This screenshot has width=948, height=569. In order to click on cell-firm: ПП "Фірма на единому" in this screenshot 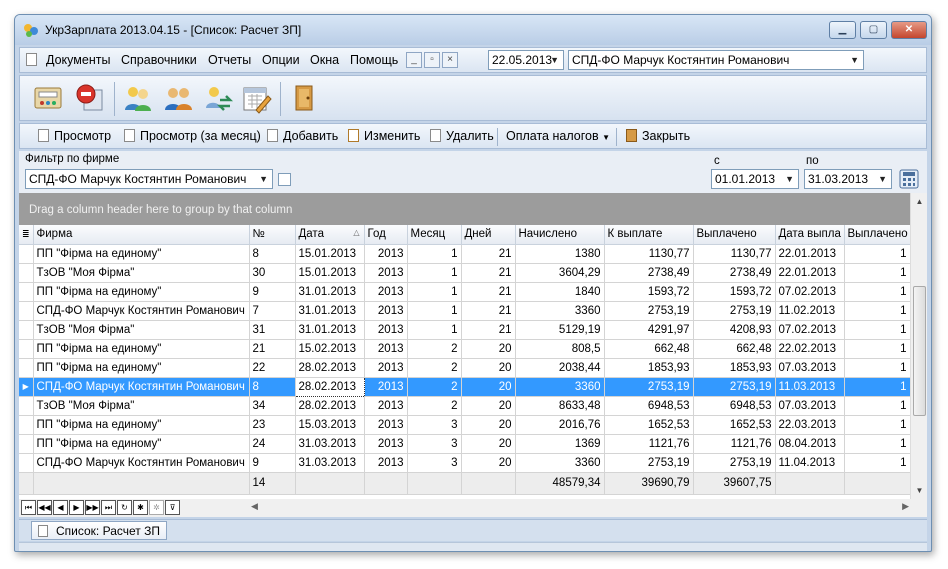, I will do `click(141, 292)`.